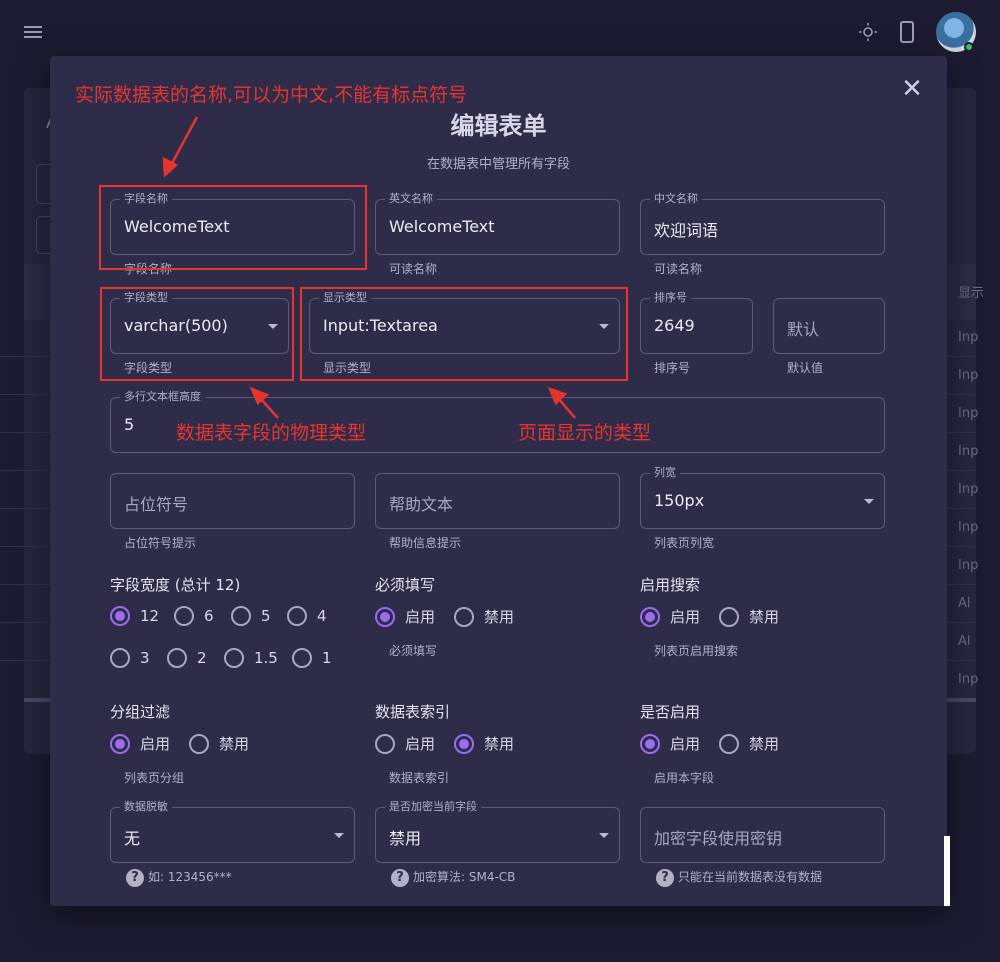 The height and width of the screenshot is (962, 1000). I want to click on required-disable-radio: 禁用, so click(484, 616).